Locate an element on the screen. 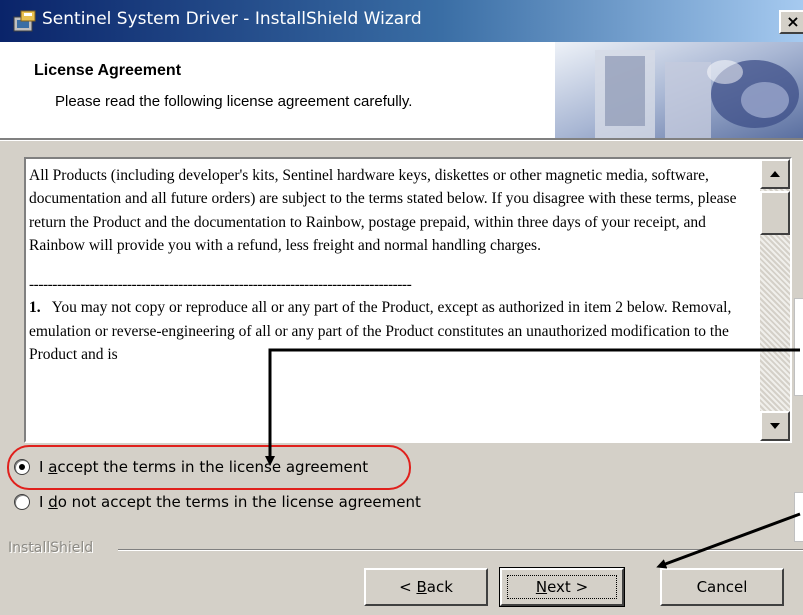 The width and height of the screenshot is (803, 615). cancel-button: Cancel is located at coordinates (722, 587).